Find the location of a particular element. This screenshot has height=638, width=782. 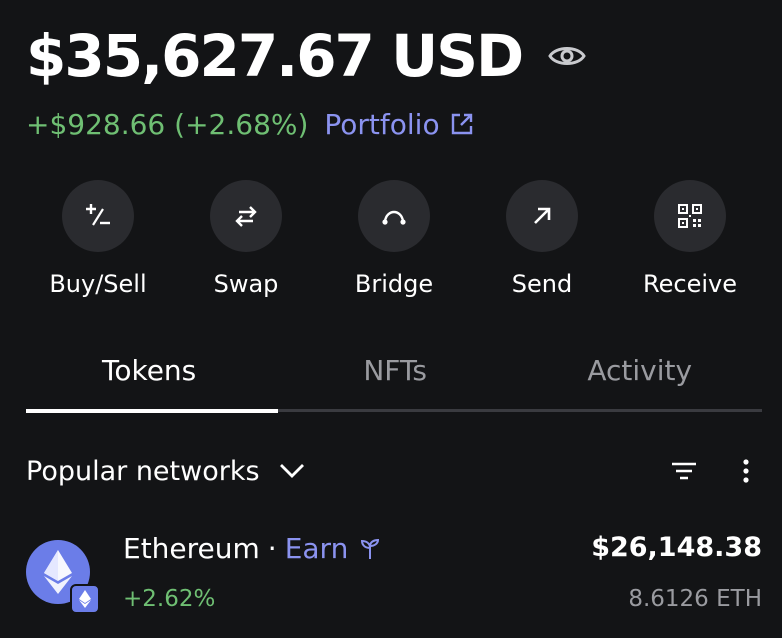

action-label: Buy/Sell is located at coordinates (98, 284).